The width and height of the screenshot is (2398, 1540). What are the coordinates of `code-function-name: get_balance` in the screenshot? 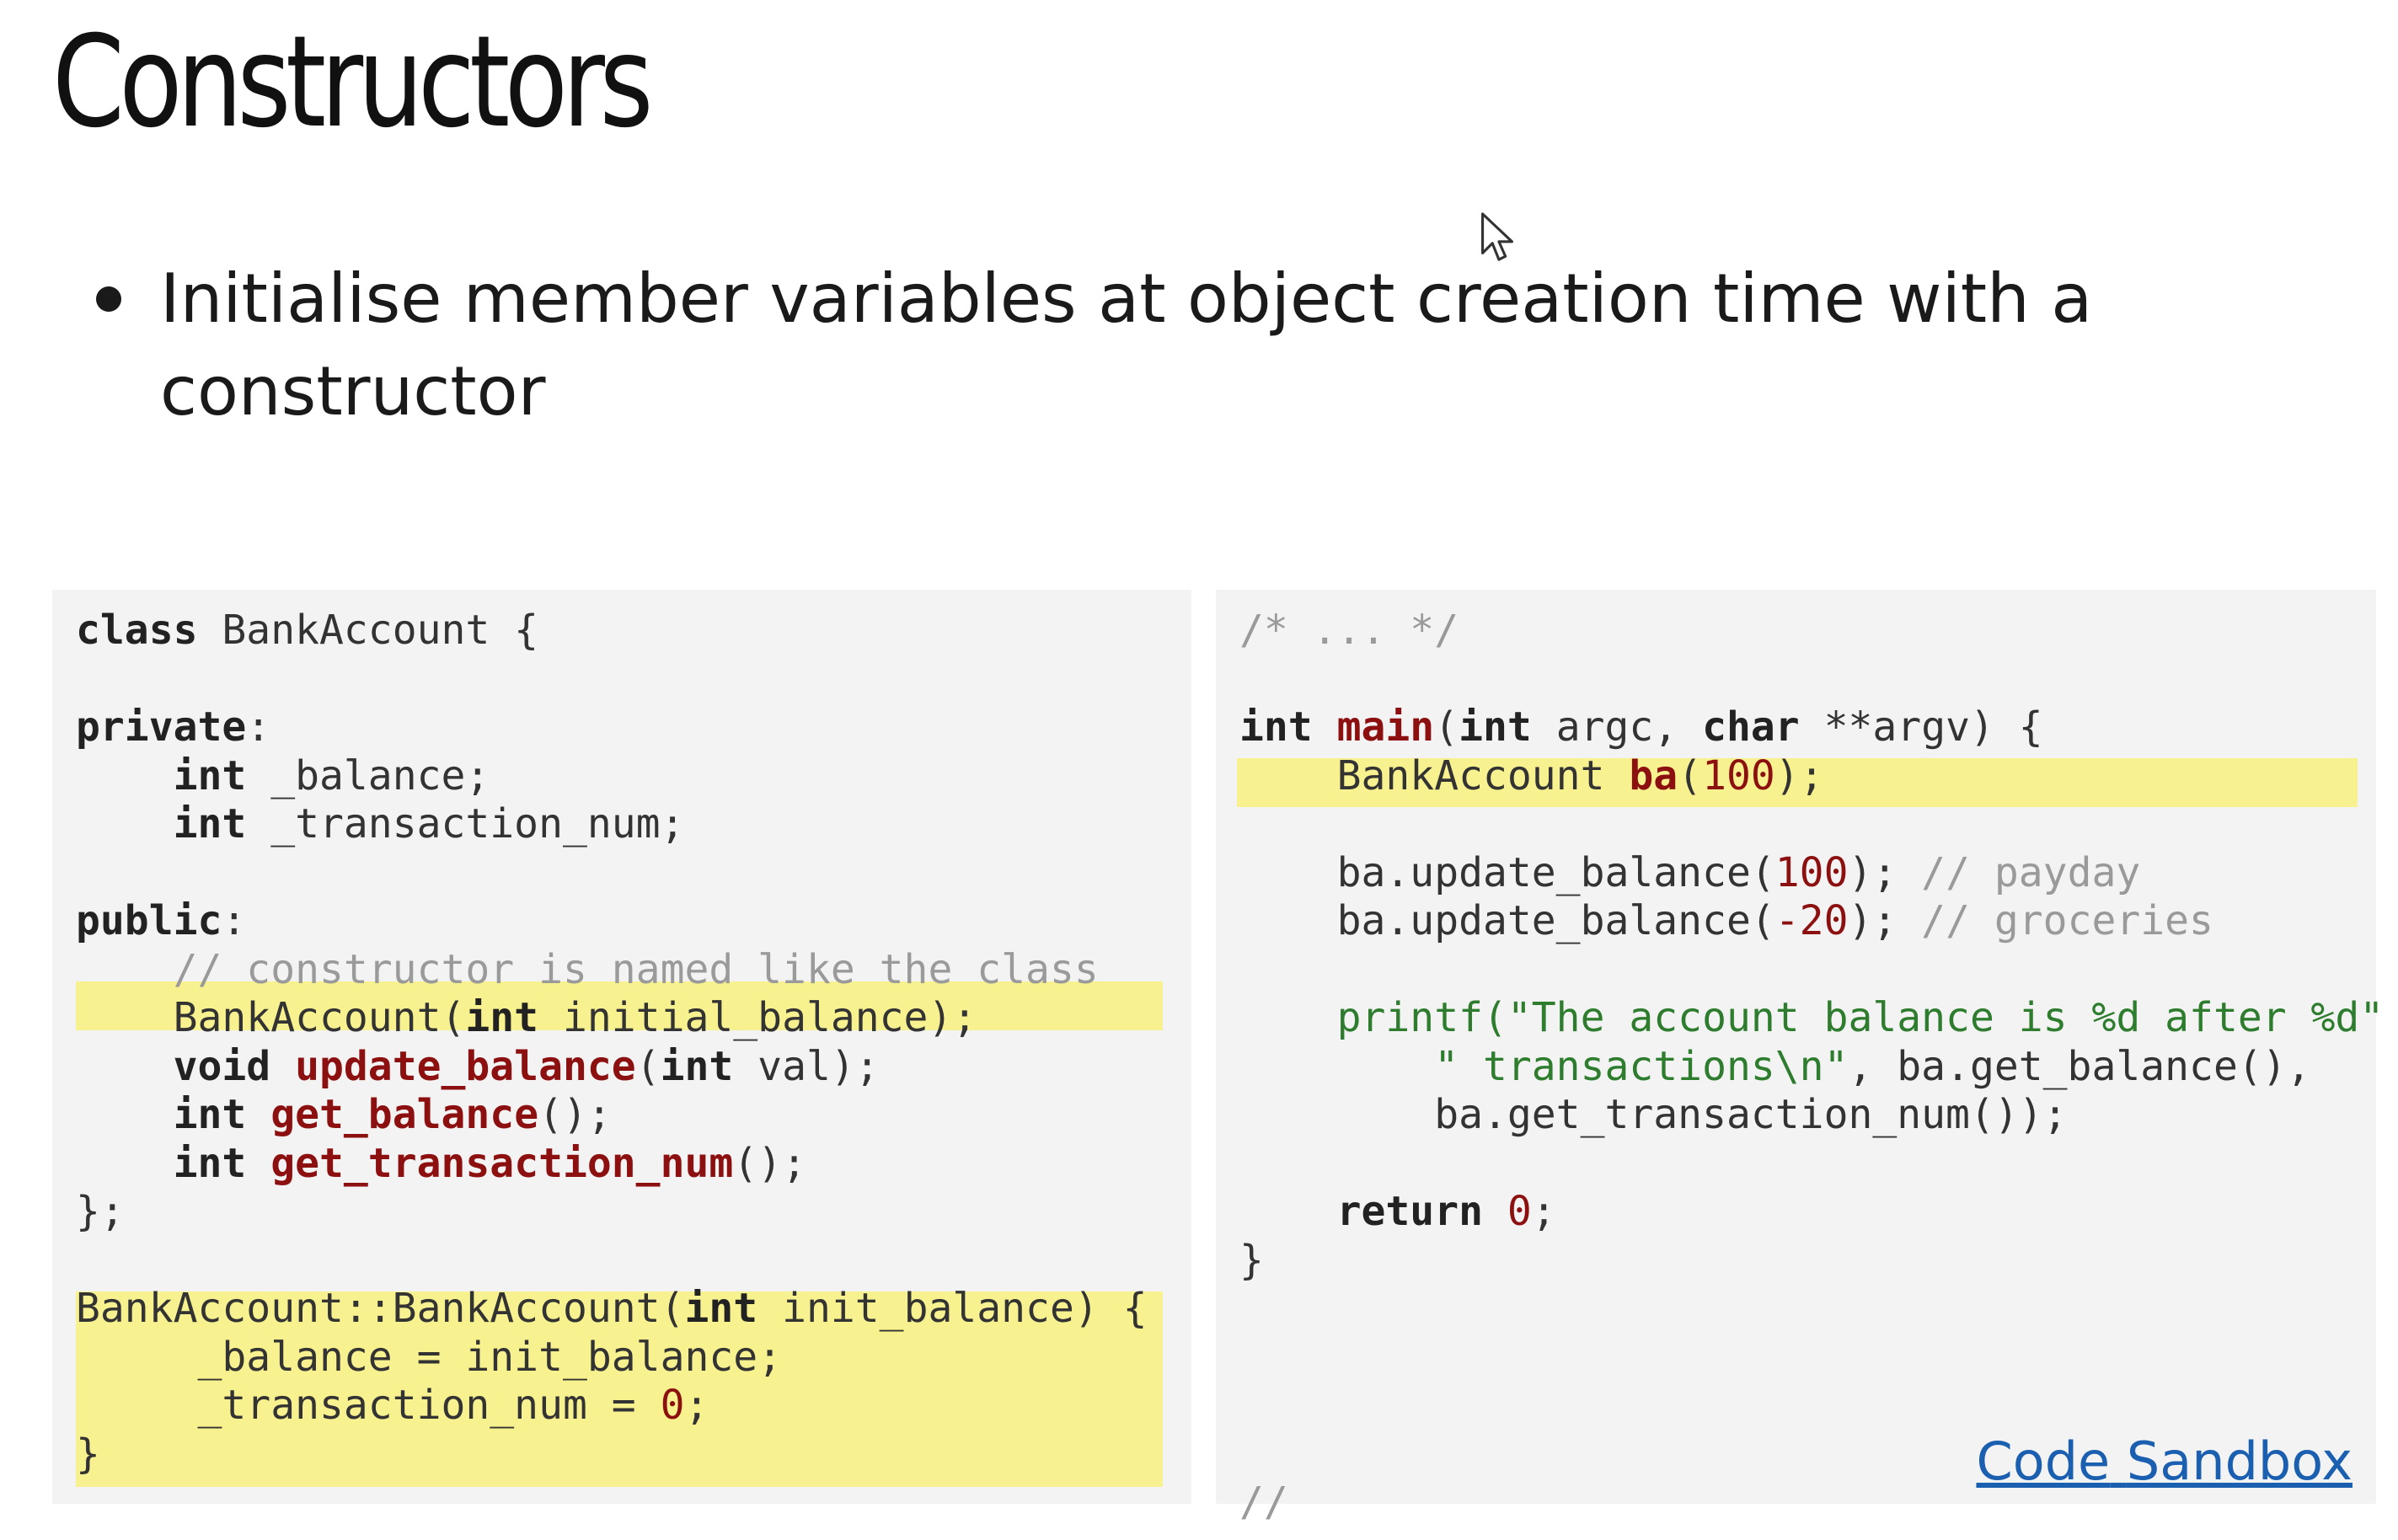 It's located at (404, 1114).